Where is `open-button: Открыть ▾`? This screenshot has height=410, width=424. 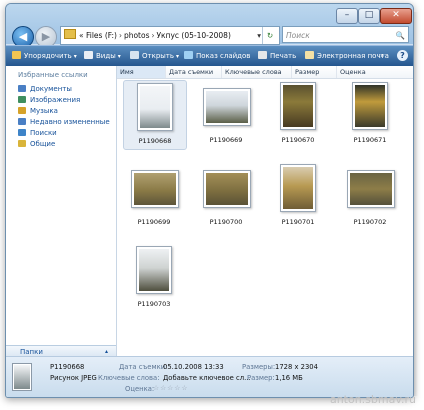
open-button: Открыть ▾ is located at coordinates (154, 56).